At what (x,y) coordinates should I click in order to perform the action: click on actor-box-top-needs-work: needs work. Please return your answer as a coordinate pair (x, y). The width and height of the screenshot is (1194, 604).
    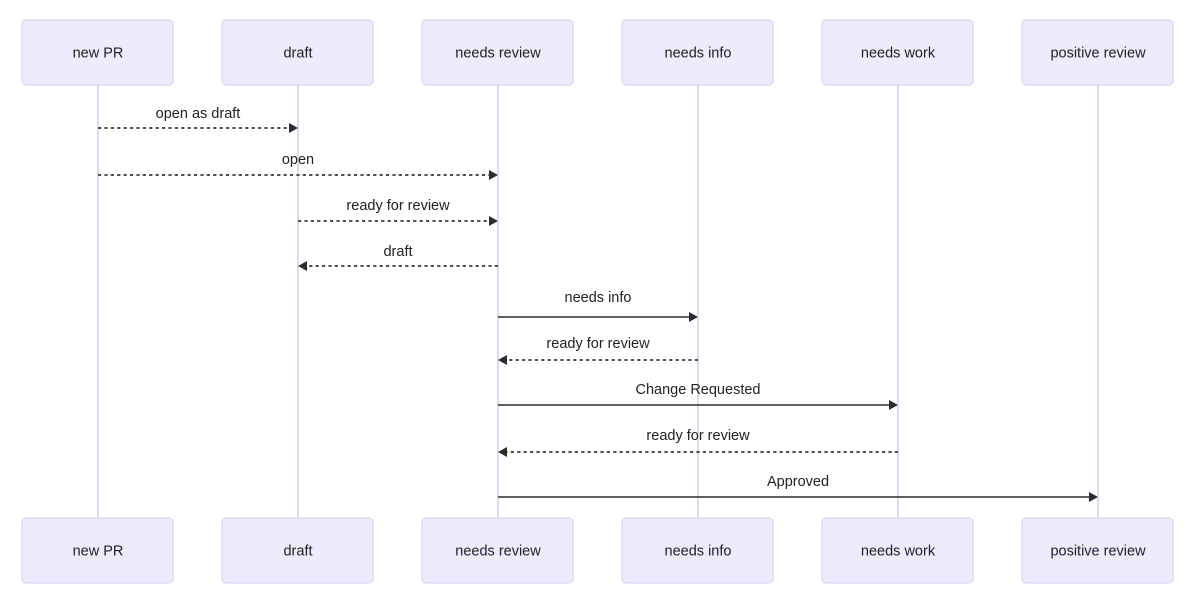
    Looking at the image, I should click on (897, 52).